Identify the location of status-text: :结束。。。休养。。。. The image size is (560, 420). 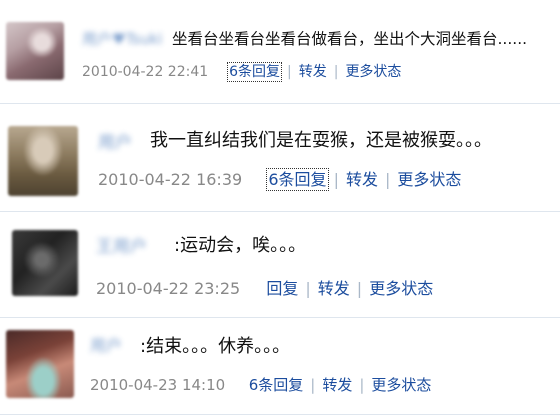
(215, 345).